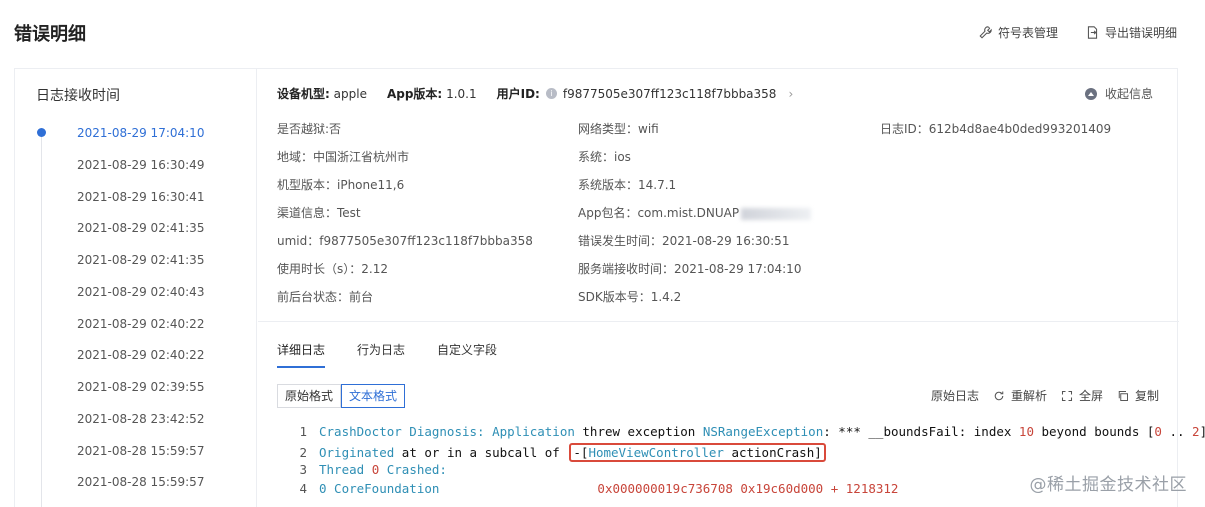  I want to click on fullscreen-button: 全屏, so click(1082, 395).